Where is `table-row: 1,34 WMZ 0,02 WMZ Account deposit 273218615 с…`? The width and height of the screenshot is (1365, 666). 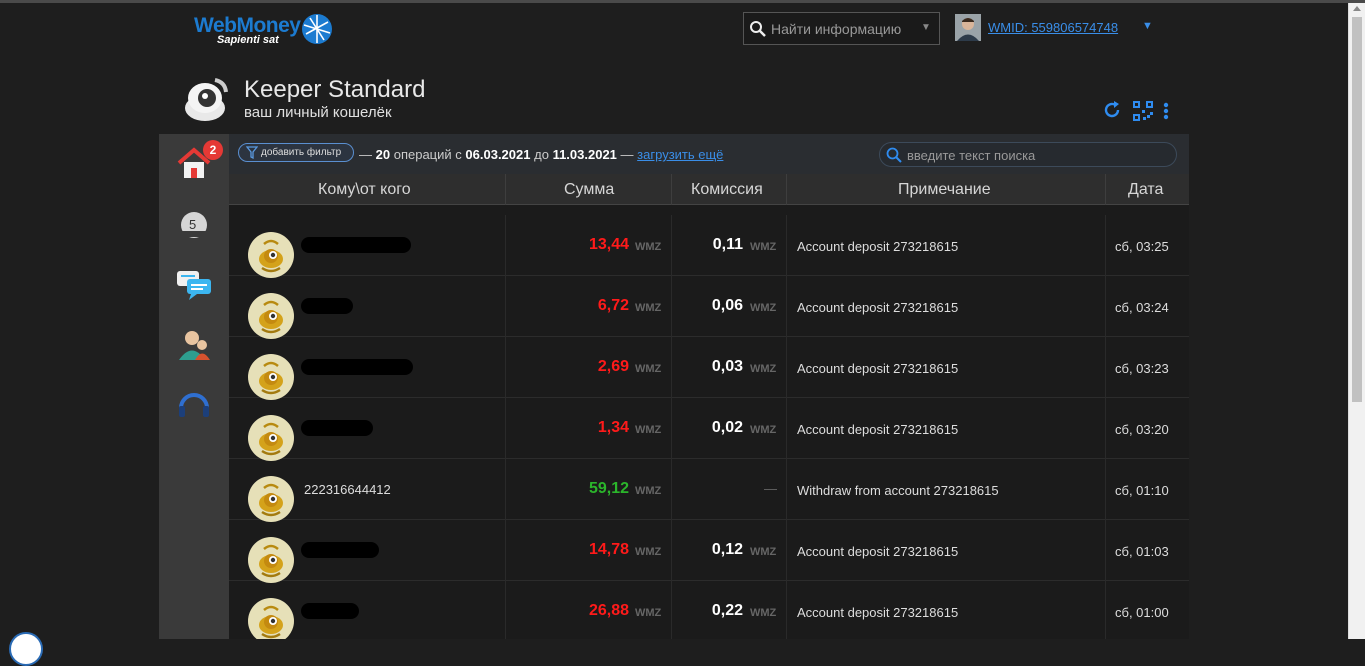 table-row: 1,34 WMZ 0,02 WMZ Account deposit 273218615 с… is located at coordinates (709, 429).